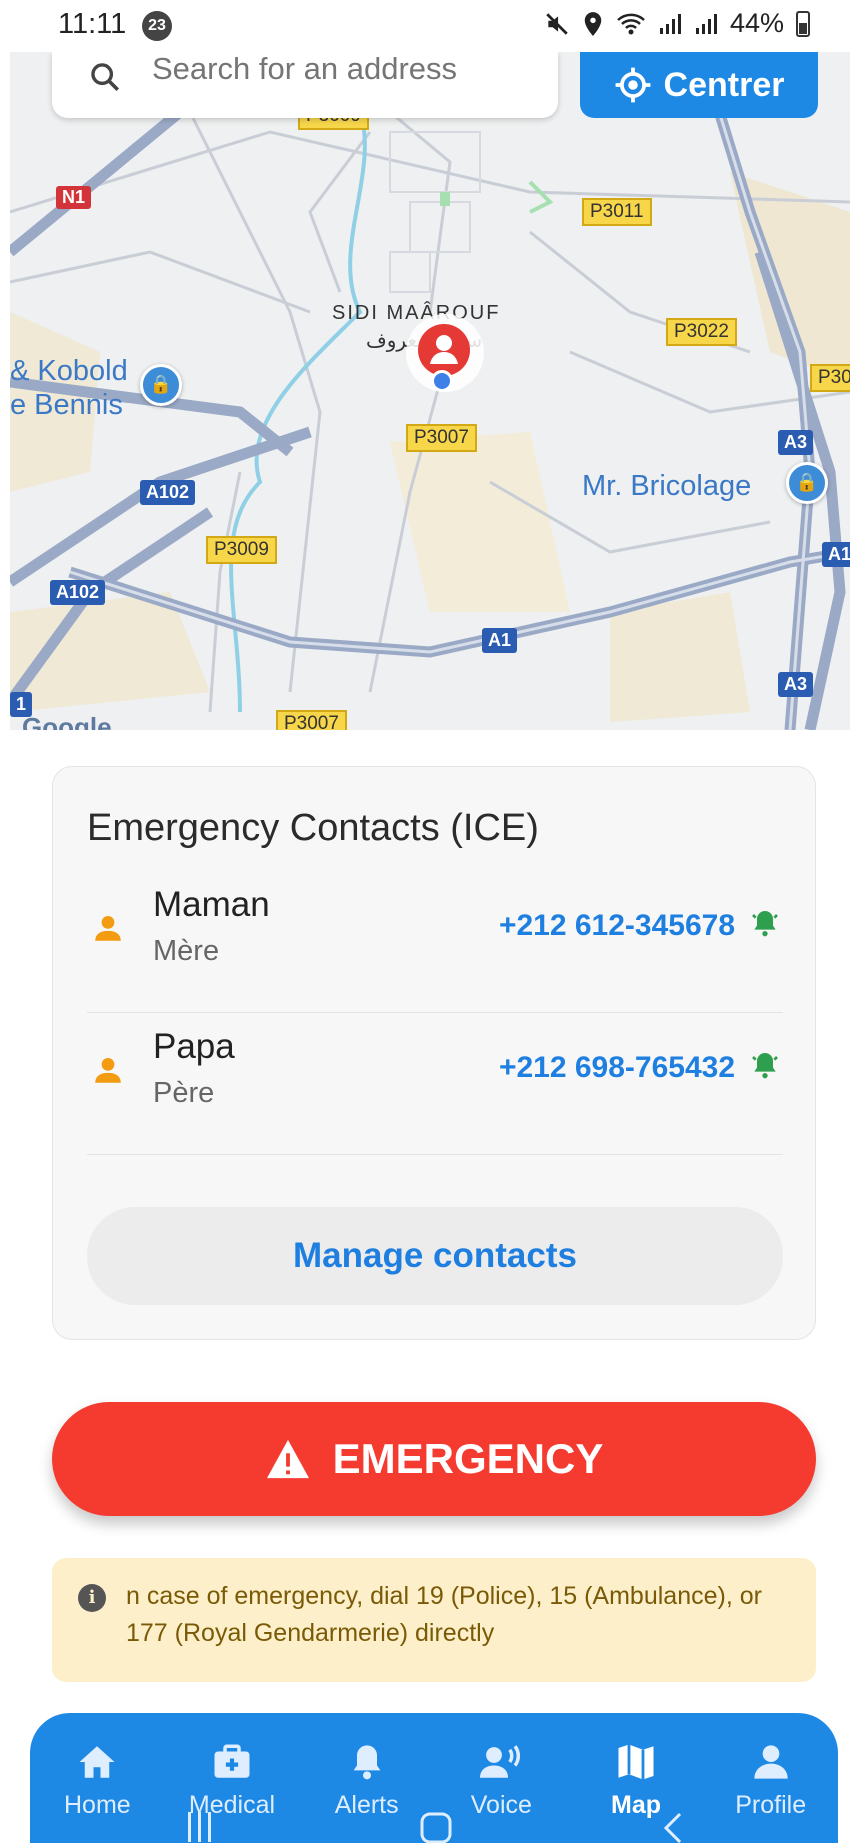 This screenshot has width=850, height=1843. I want to click on voice-icon, so click(500, 1761).